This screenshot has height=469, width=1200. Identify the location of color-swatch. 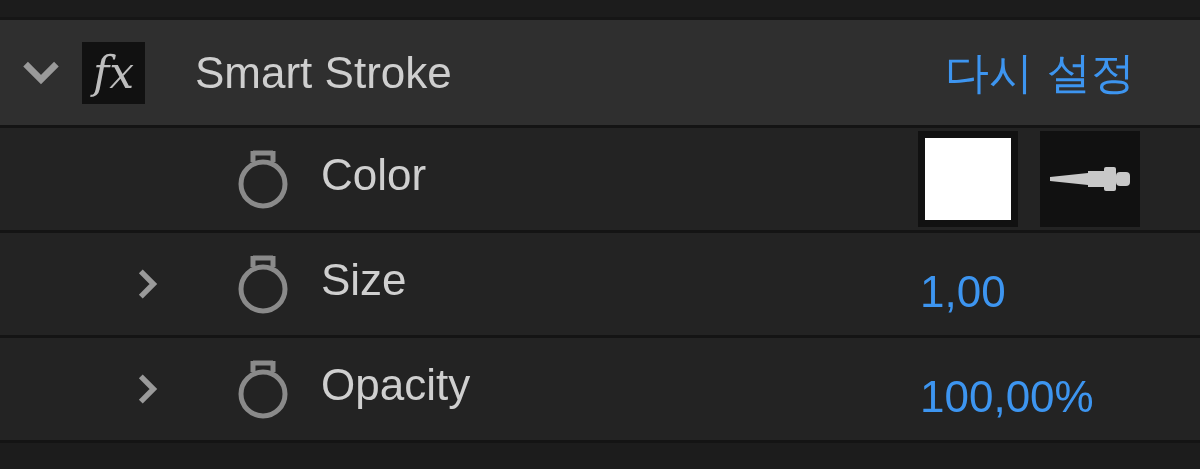
(968, 179).